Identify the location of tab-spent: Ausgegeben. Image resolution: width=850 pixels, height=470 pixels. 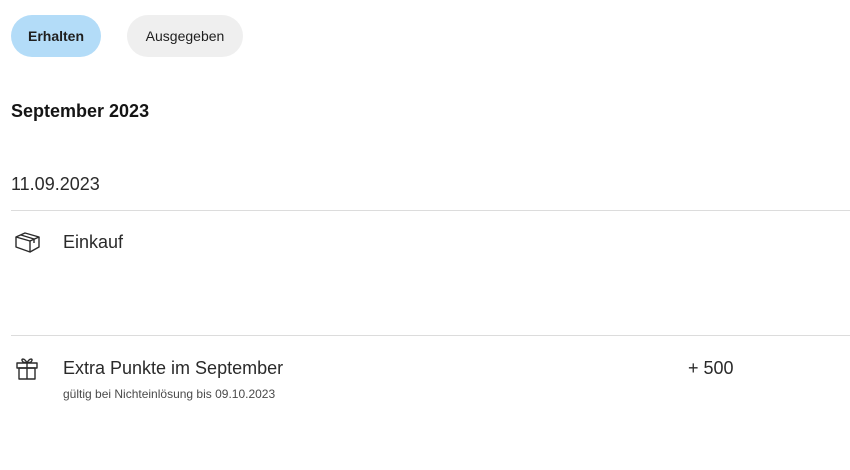
(185, 36).